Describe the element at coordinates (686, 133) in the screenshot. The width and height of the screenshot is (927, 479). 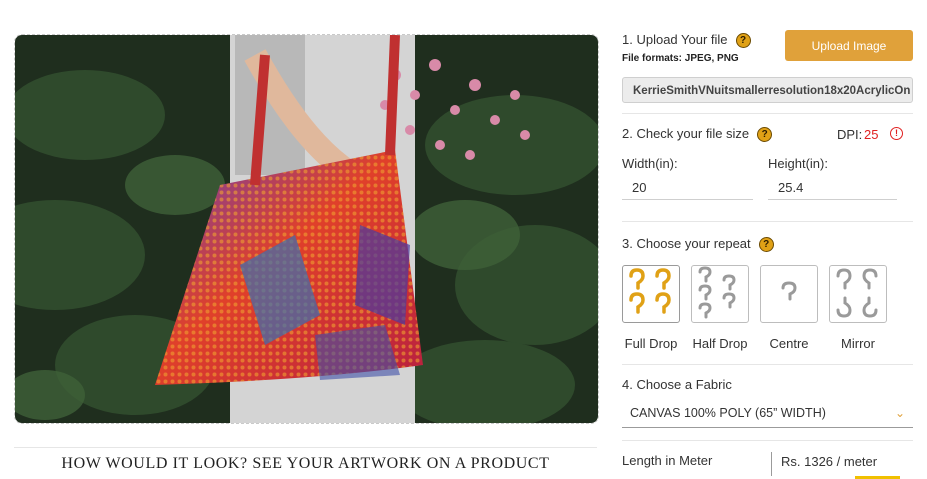
I see `file-size-step-label: 2. Check your file size` at that location.